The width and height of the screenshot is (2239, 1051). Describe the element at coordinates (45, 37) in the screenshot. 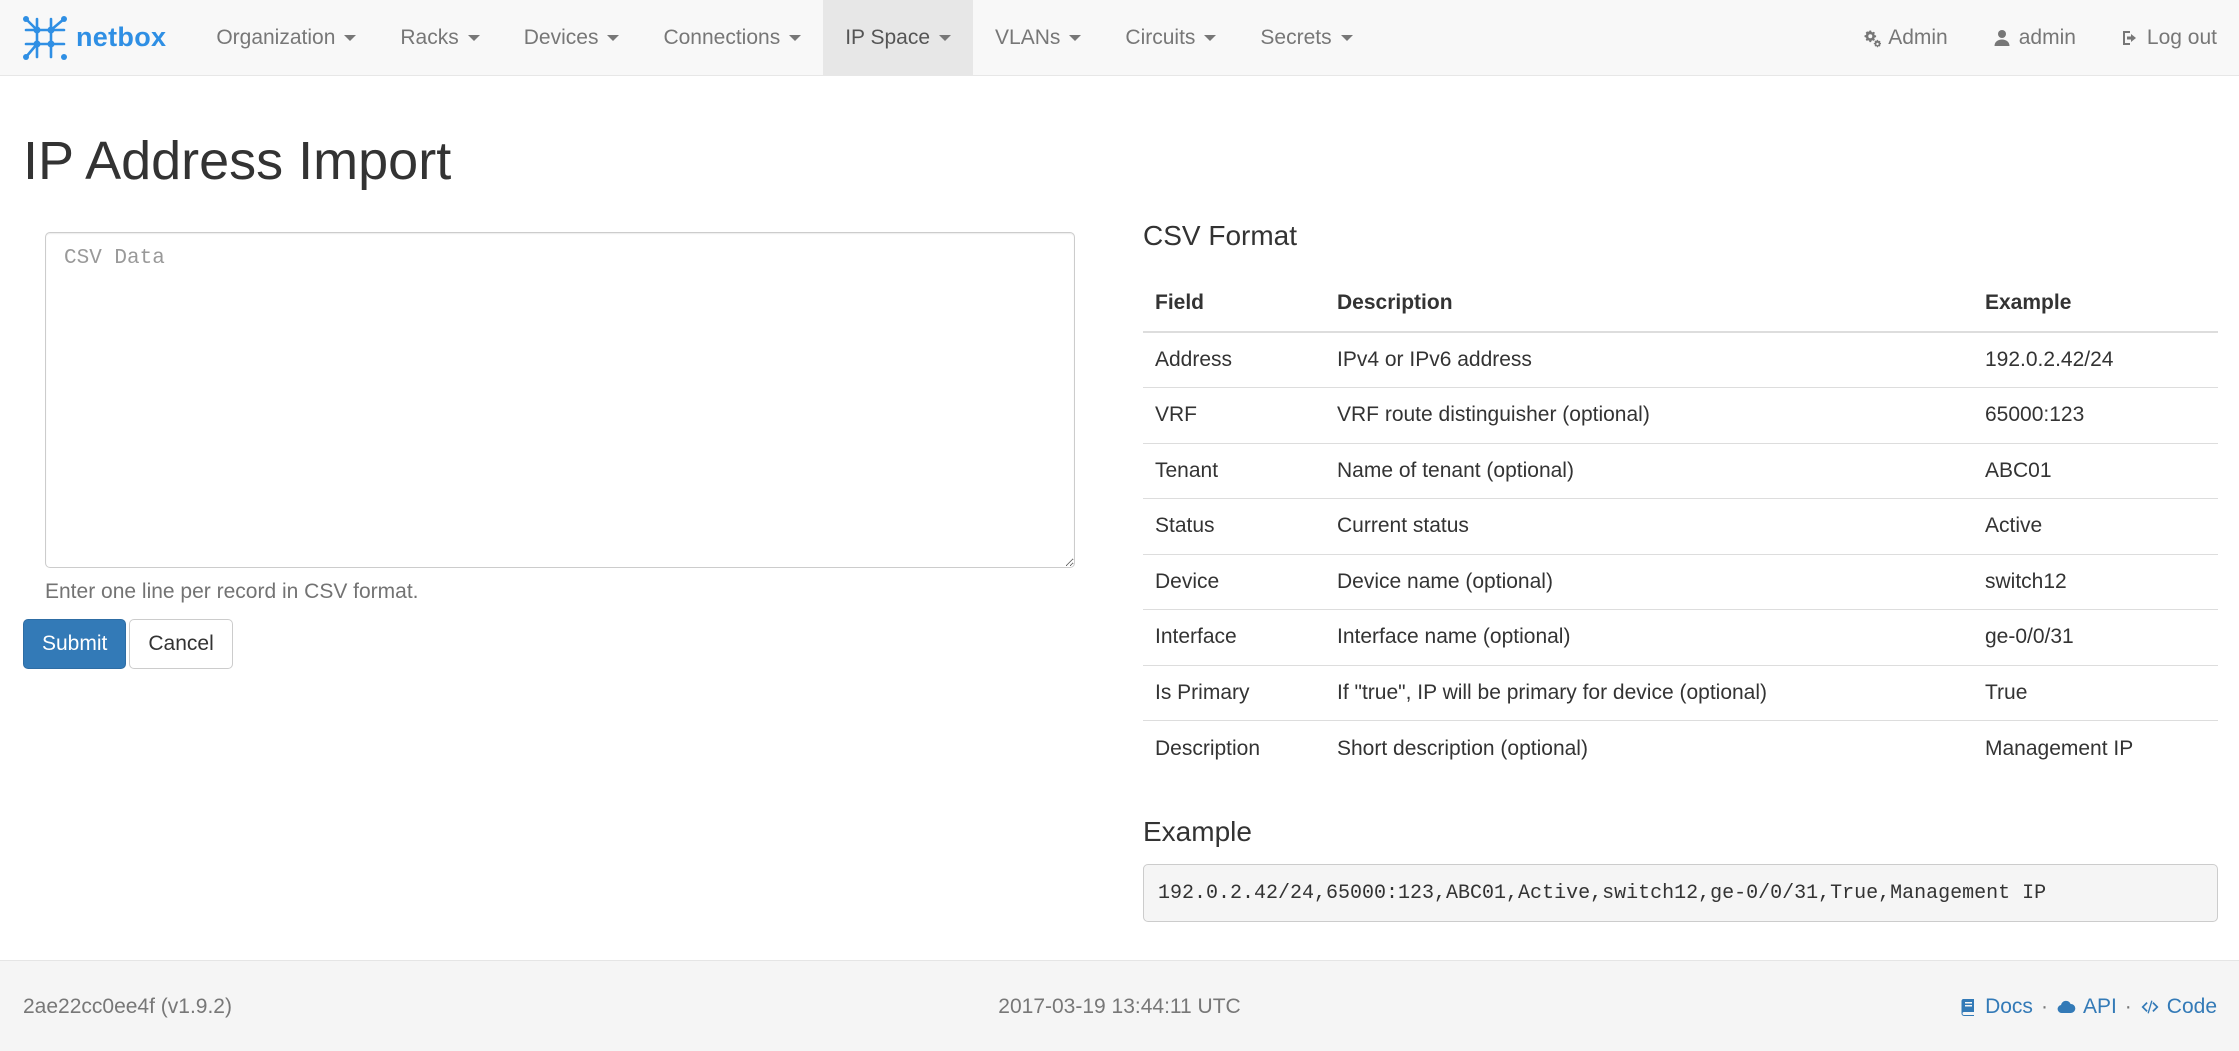

I see `netbox-logo-icon` at that location.